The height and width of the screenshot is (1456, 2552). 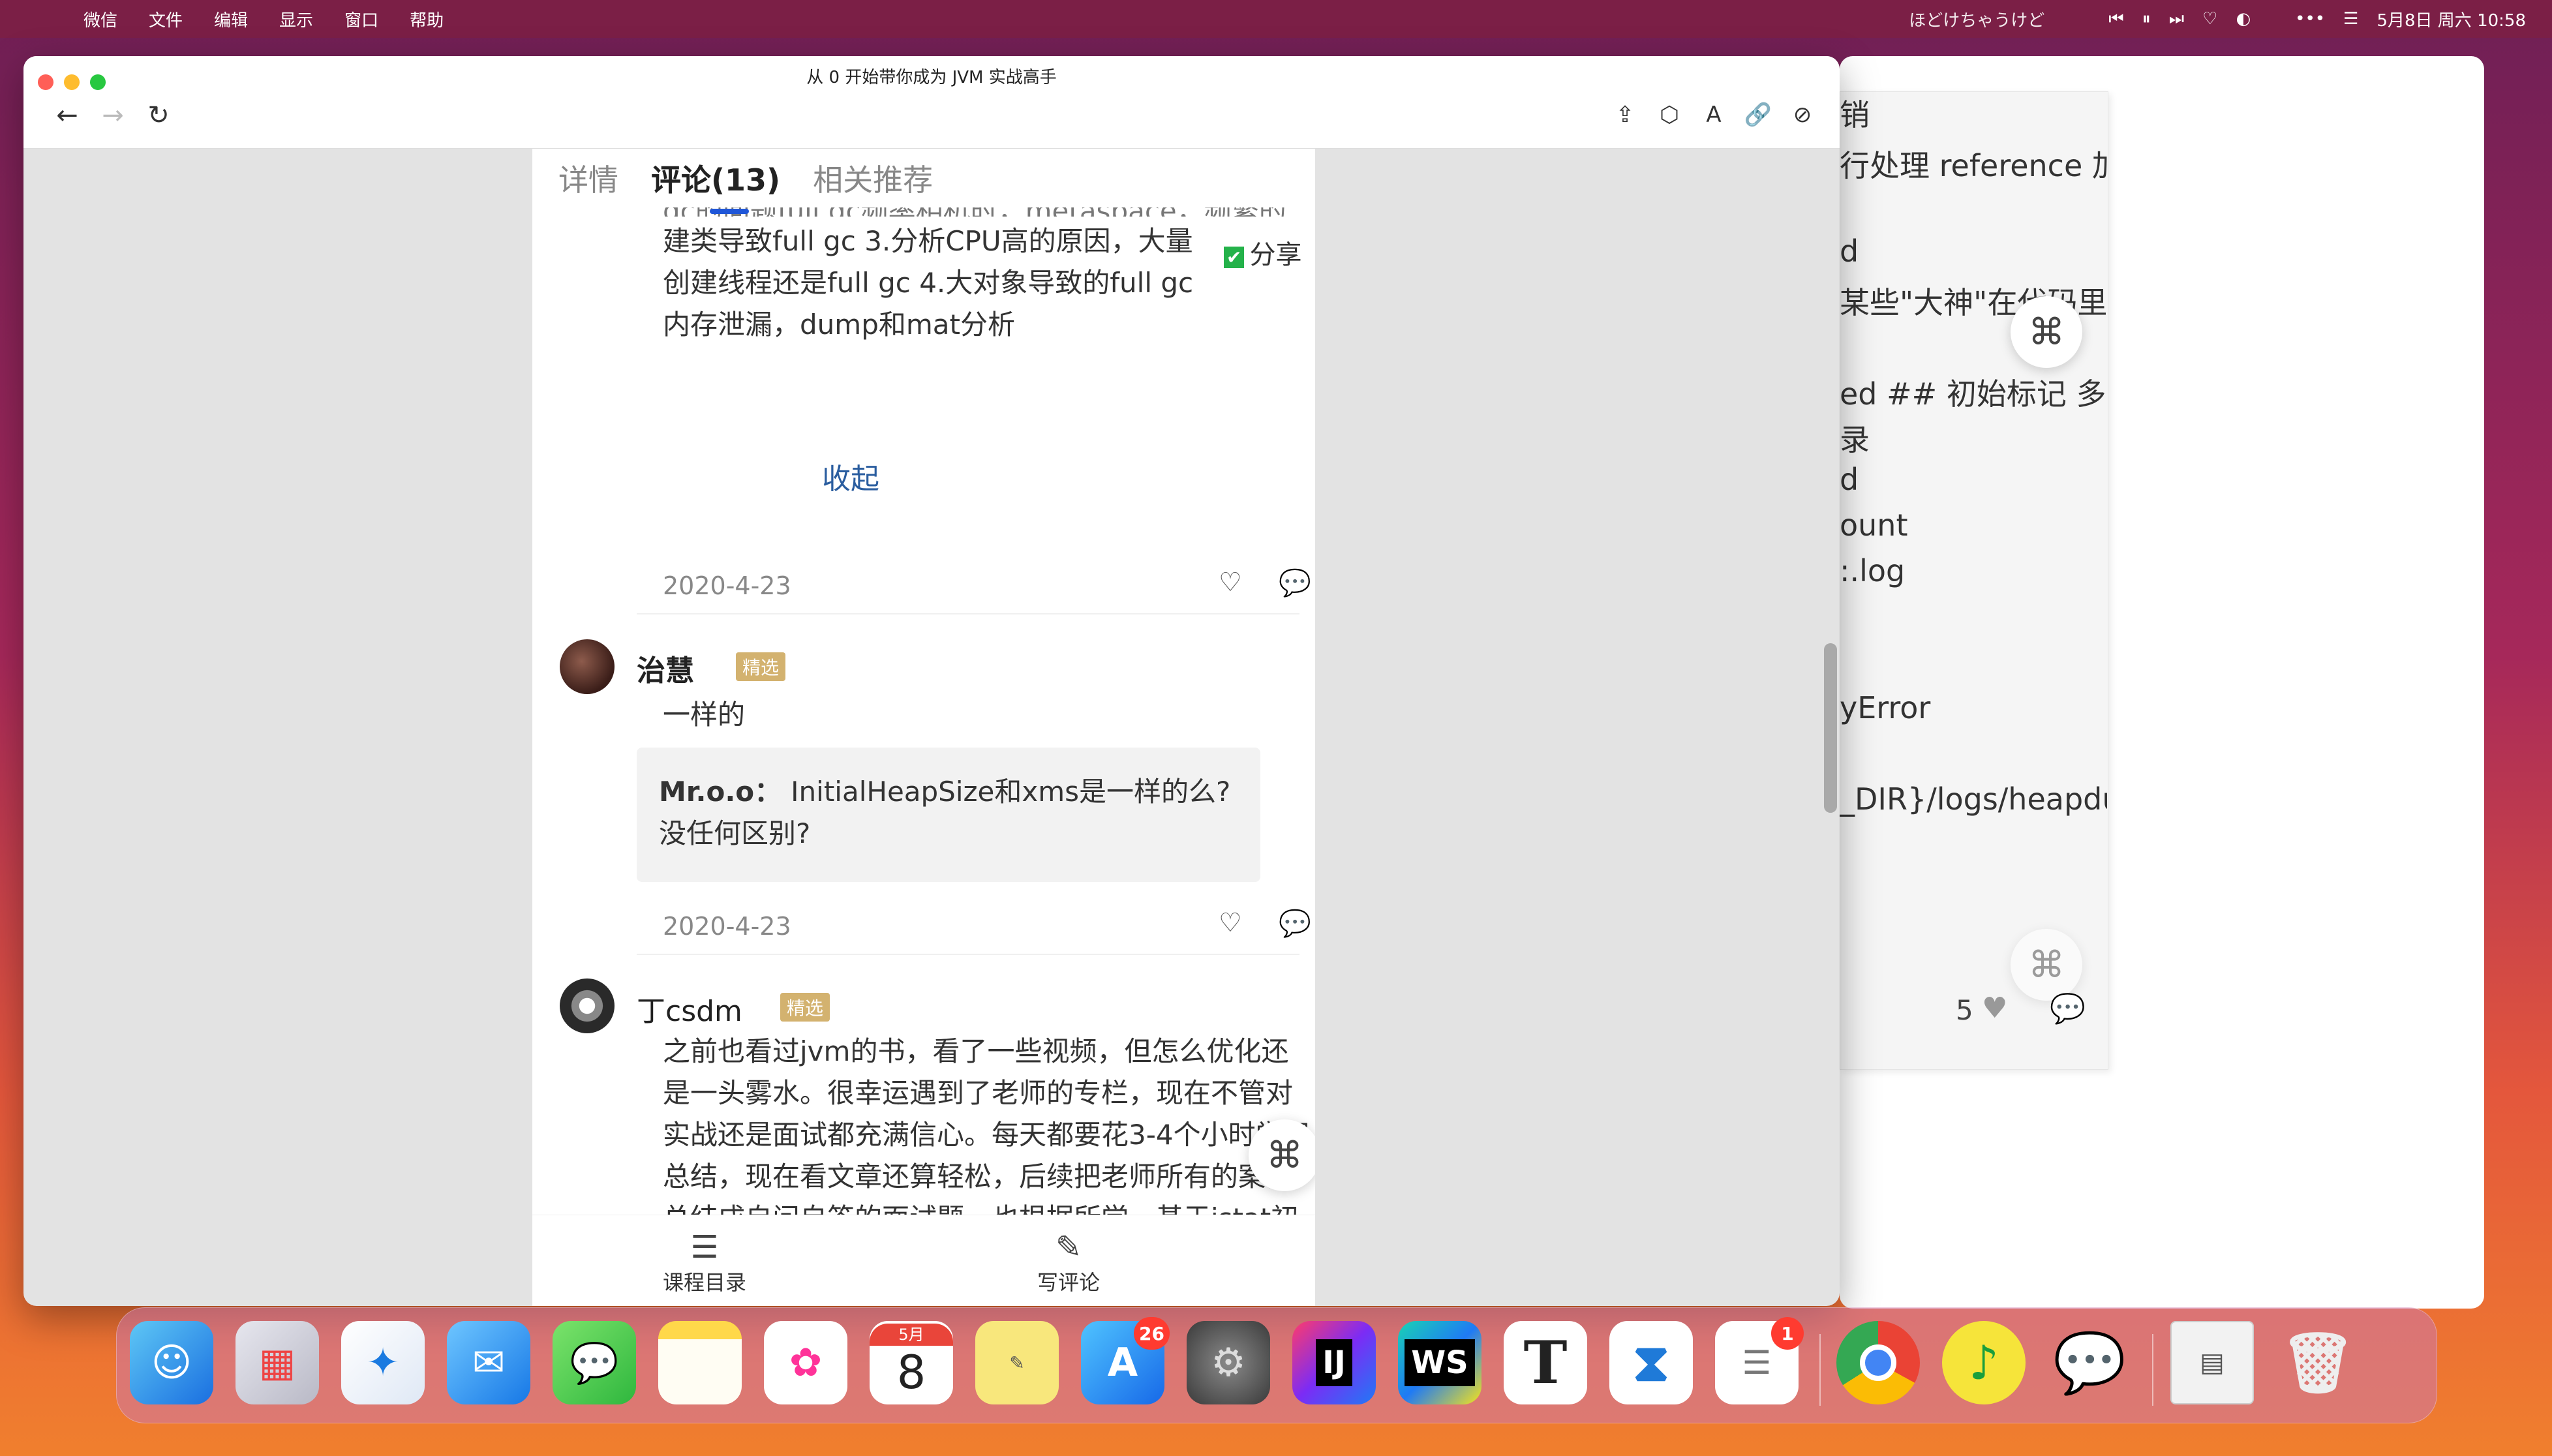 I want to click on previous-track-icon: ⏮, so click(x=2115, y=19).